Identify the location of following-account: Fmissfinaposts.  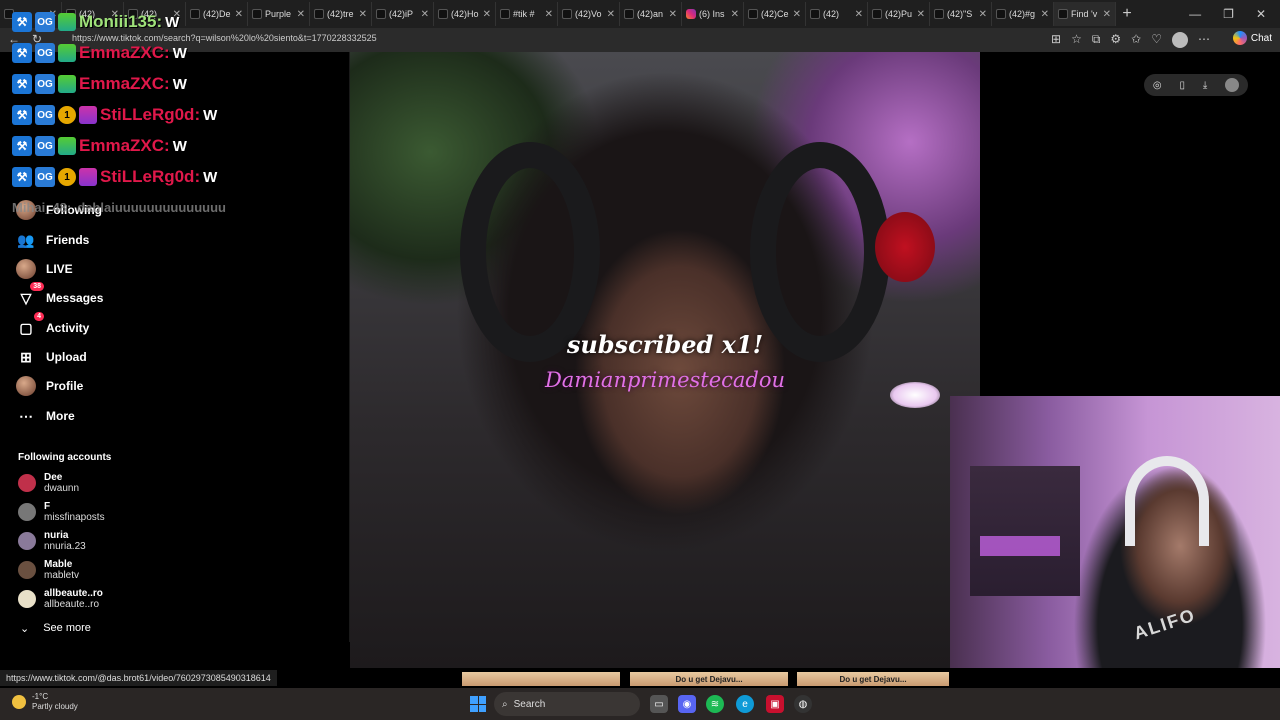
(61, 512).